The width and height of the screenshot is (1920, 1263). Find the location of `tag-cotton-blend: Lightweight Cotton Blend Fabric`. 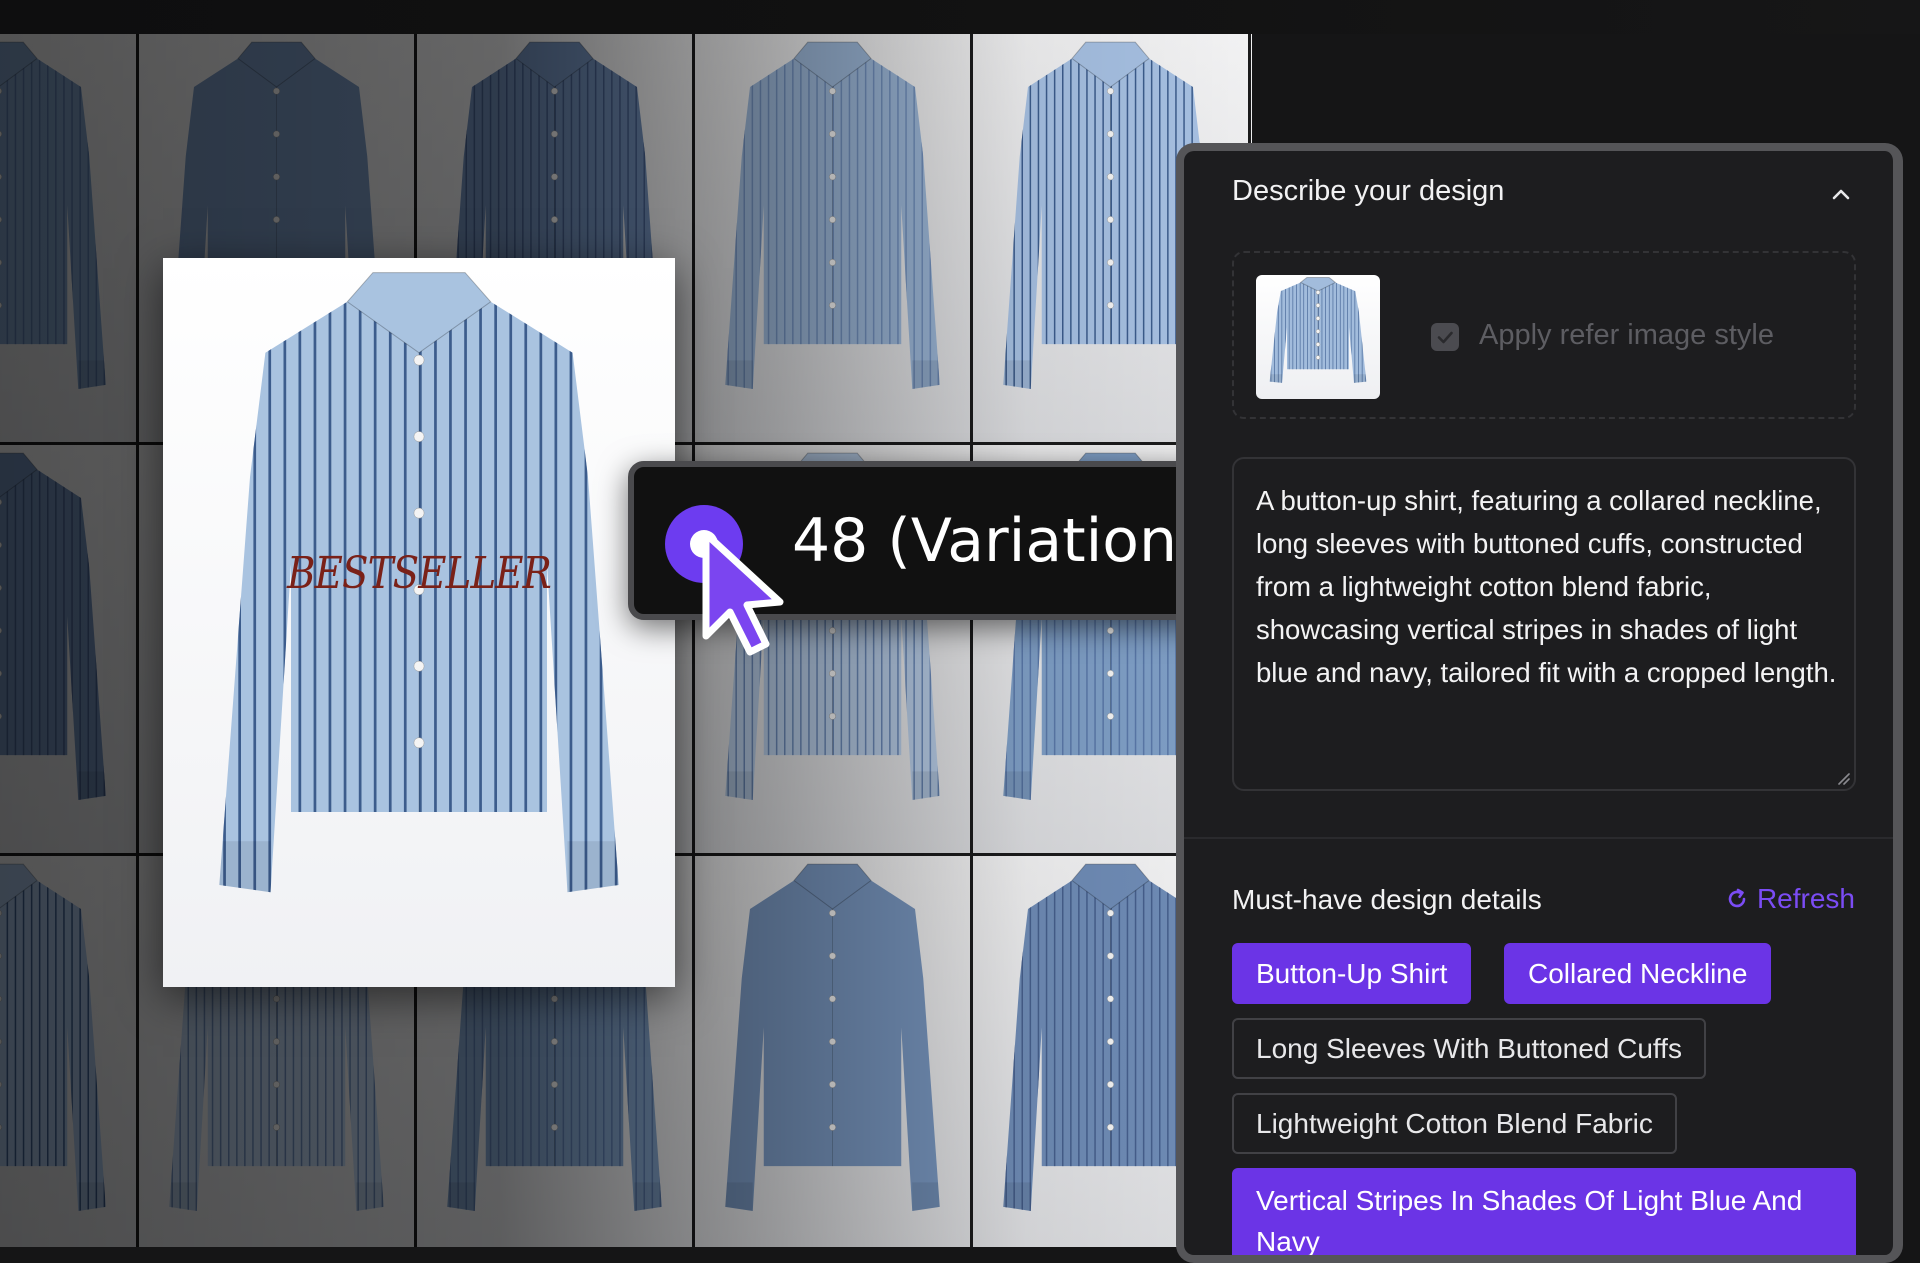

tag-cotton-blend: Lightweight Cotton Blend Fabric is located at coordinates (1454, 1123).